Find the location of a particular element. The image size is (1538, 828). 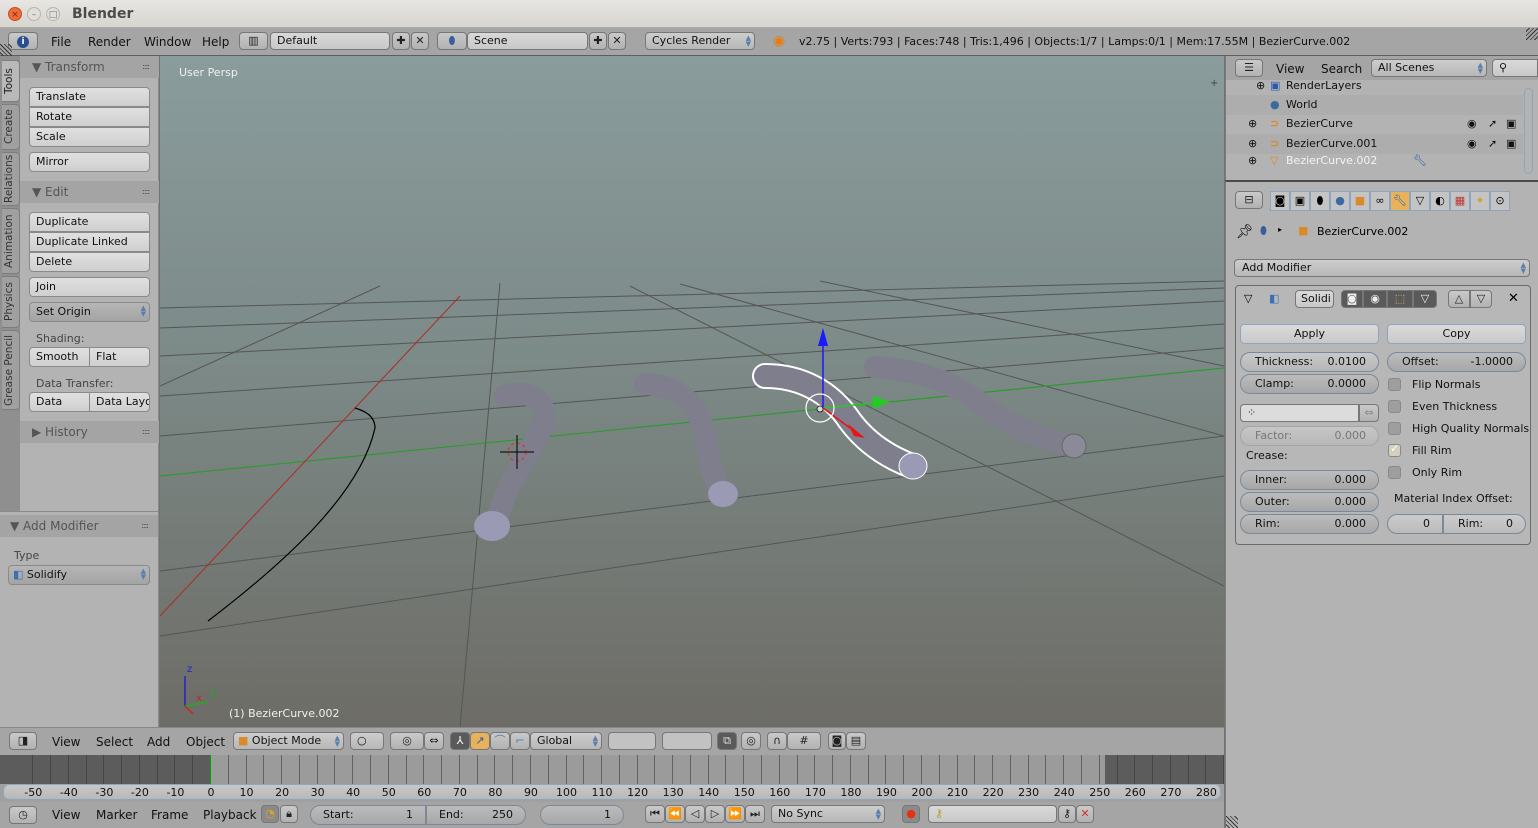

flip-normals-checkbox is located at coordinates (1394, 384).